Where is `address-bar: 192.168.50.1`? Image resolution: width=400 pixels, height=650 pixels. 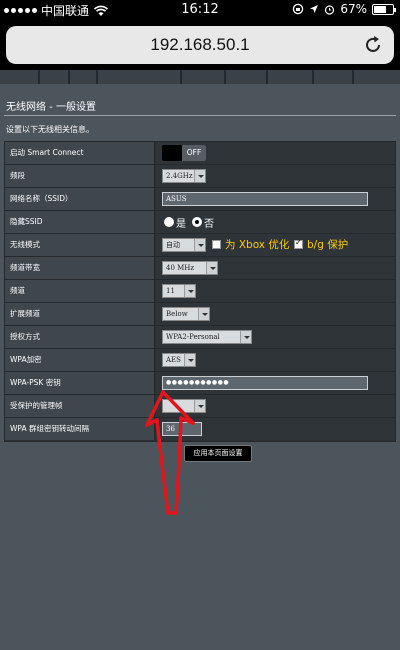 address-bar: 192.168.50.1 is located at coordinates (200, 45).